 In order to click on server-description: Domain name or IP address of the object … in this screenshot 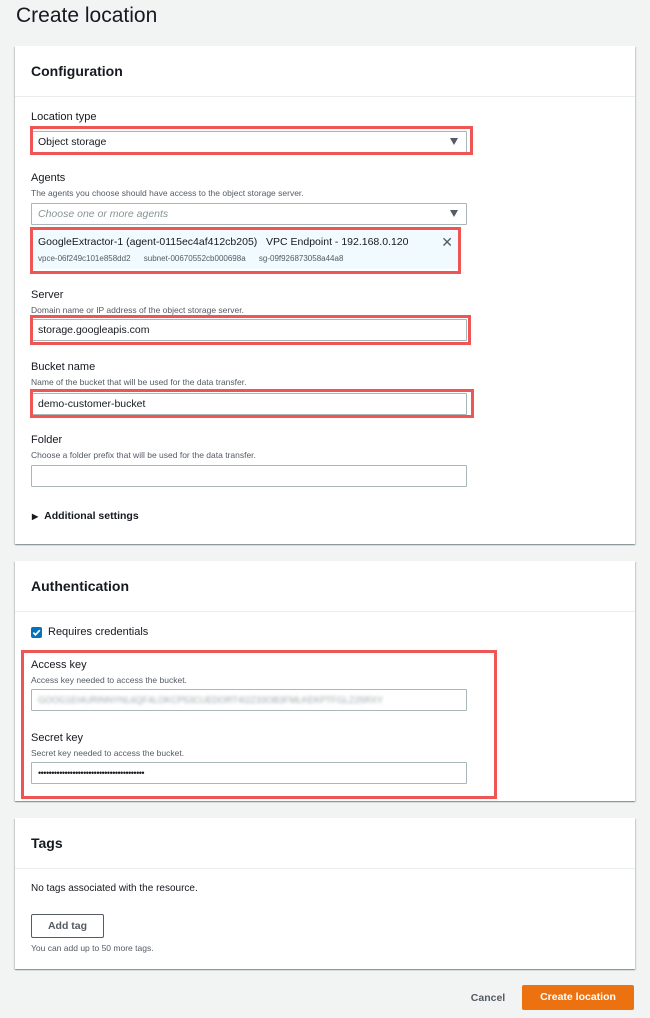, I will do `click(137, 310)`.